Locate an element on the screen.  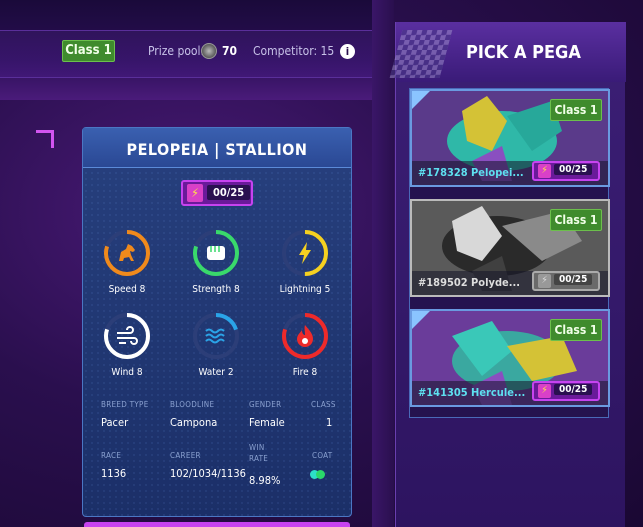
pega-card-3: Class 1 #141305 Hercule... ⚡ 00/25 is located at coordinates (510, 358).